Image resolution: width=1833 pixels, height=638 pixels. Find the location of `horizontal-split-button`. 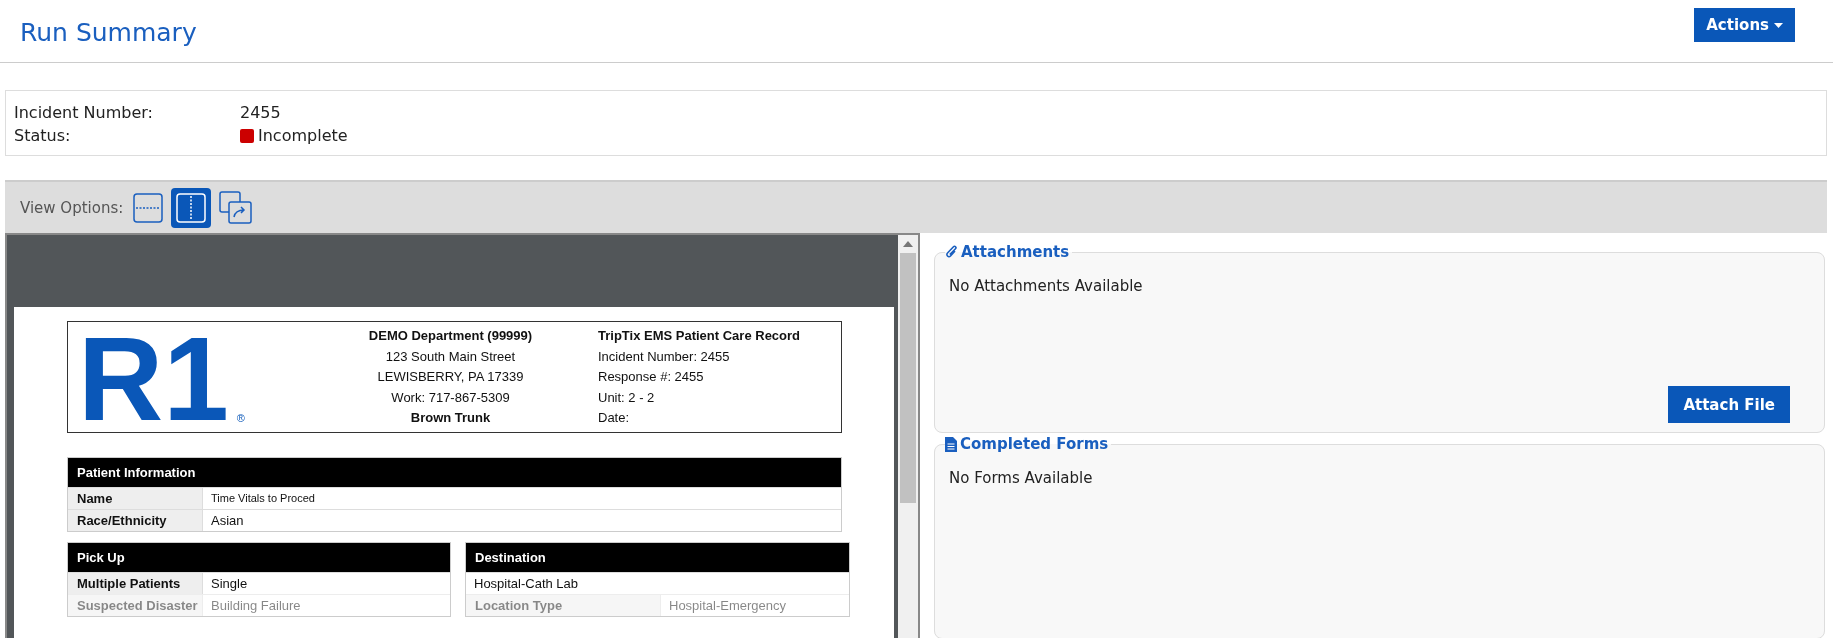

horizontal-split-button is located at coordinates (148, 207).